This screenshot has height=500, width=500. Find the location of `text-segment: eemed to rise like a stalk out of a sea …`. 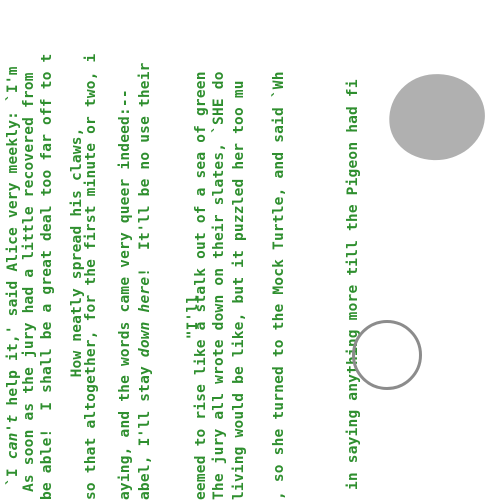

text-segment: eemed to rise like a stalk out of a sea … is located at coordinates (201, 285).